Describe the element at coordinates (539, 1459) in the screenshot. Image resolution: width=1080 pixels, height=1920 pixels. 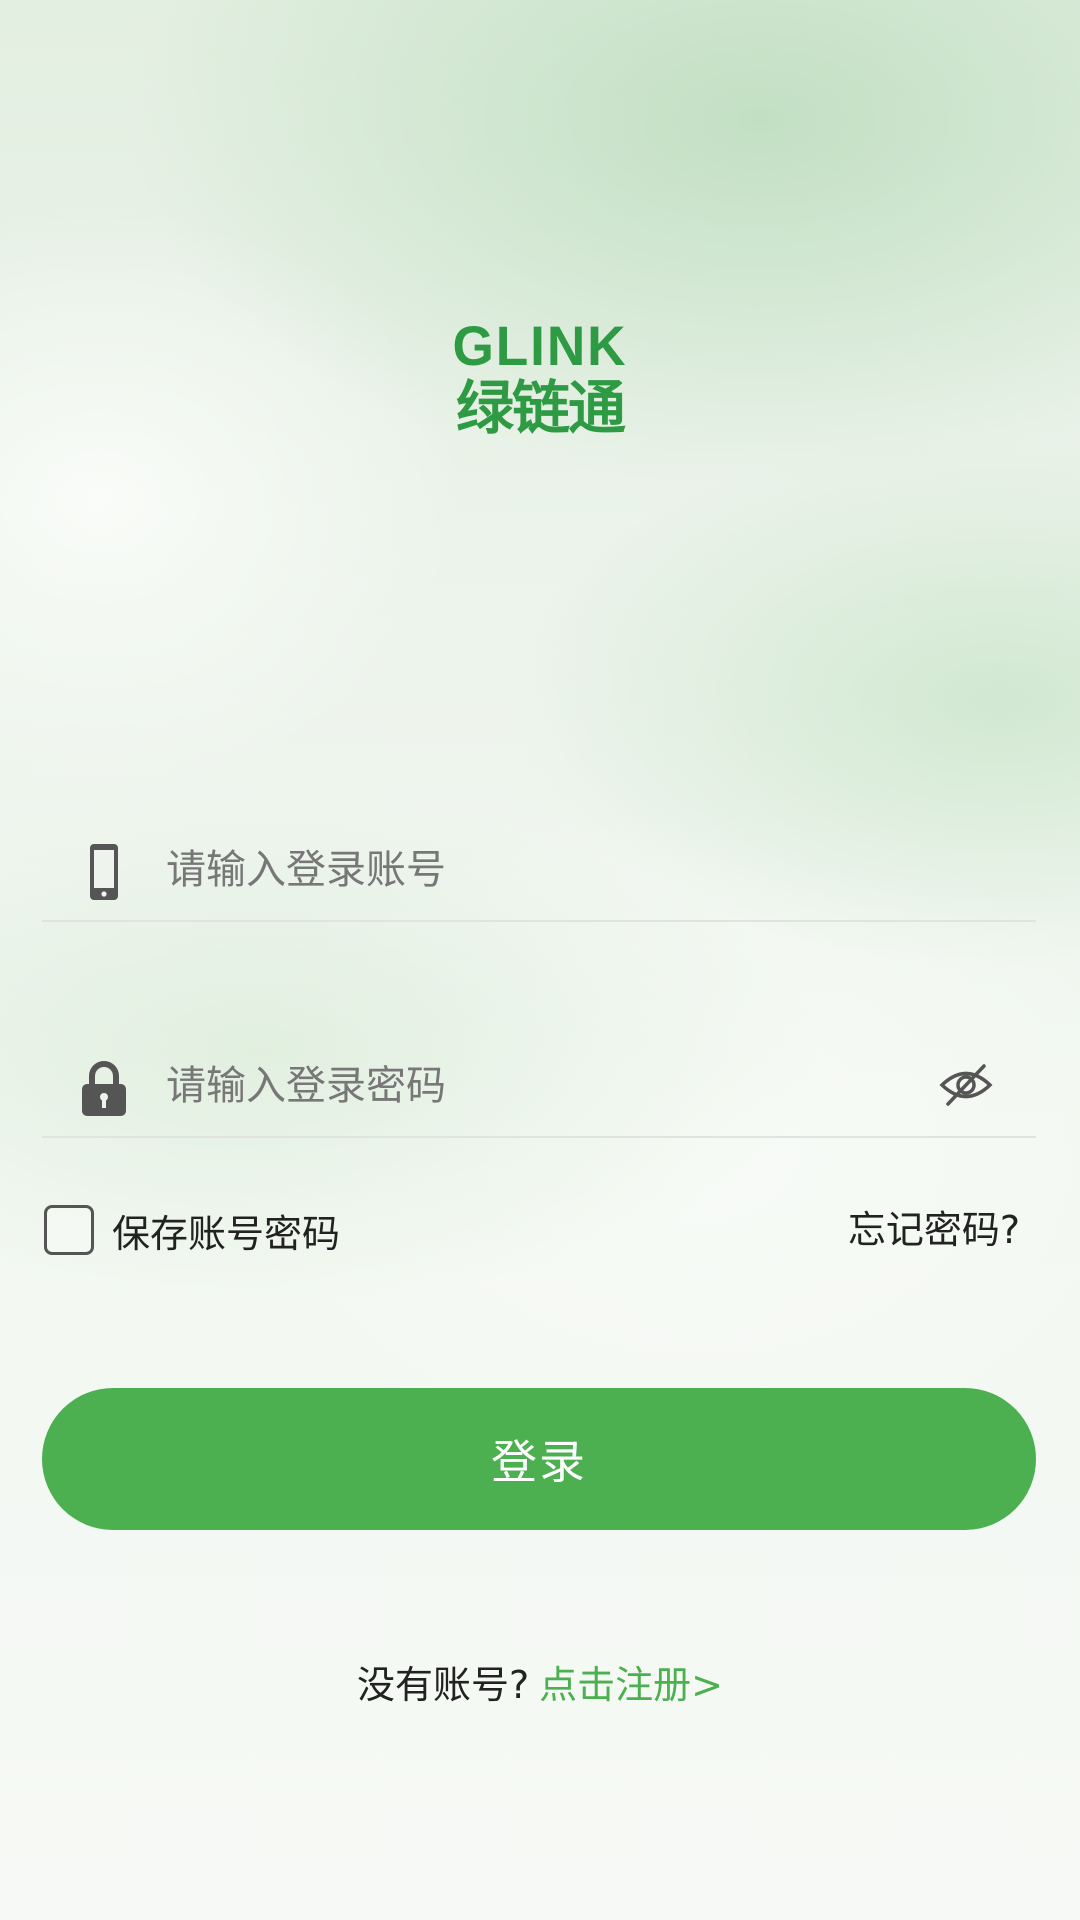
I see `login-button: 登录` at that location.